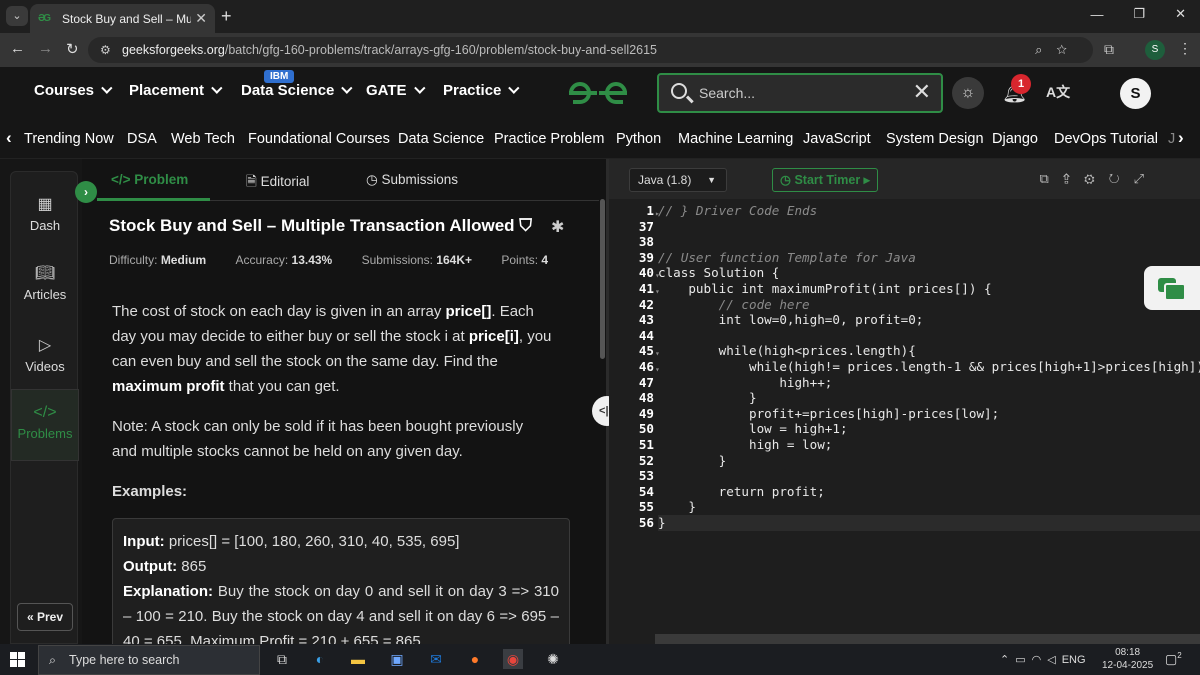 The width and height of the screenshot is (1200, 675). Describe the element at coordinates (73, 90) in the screenshot. I see `nav-courses: Courses` at that location.